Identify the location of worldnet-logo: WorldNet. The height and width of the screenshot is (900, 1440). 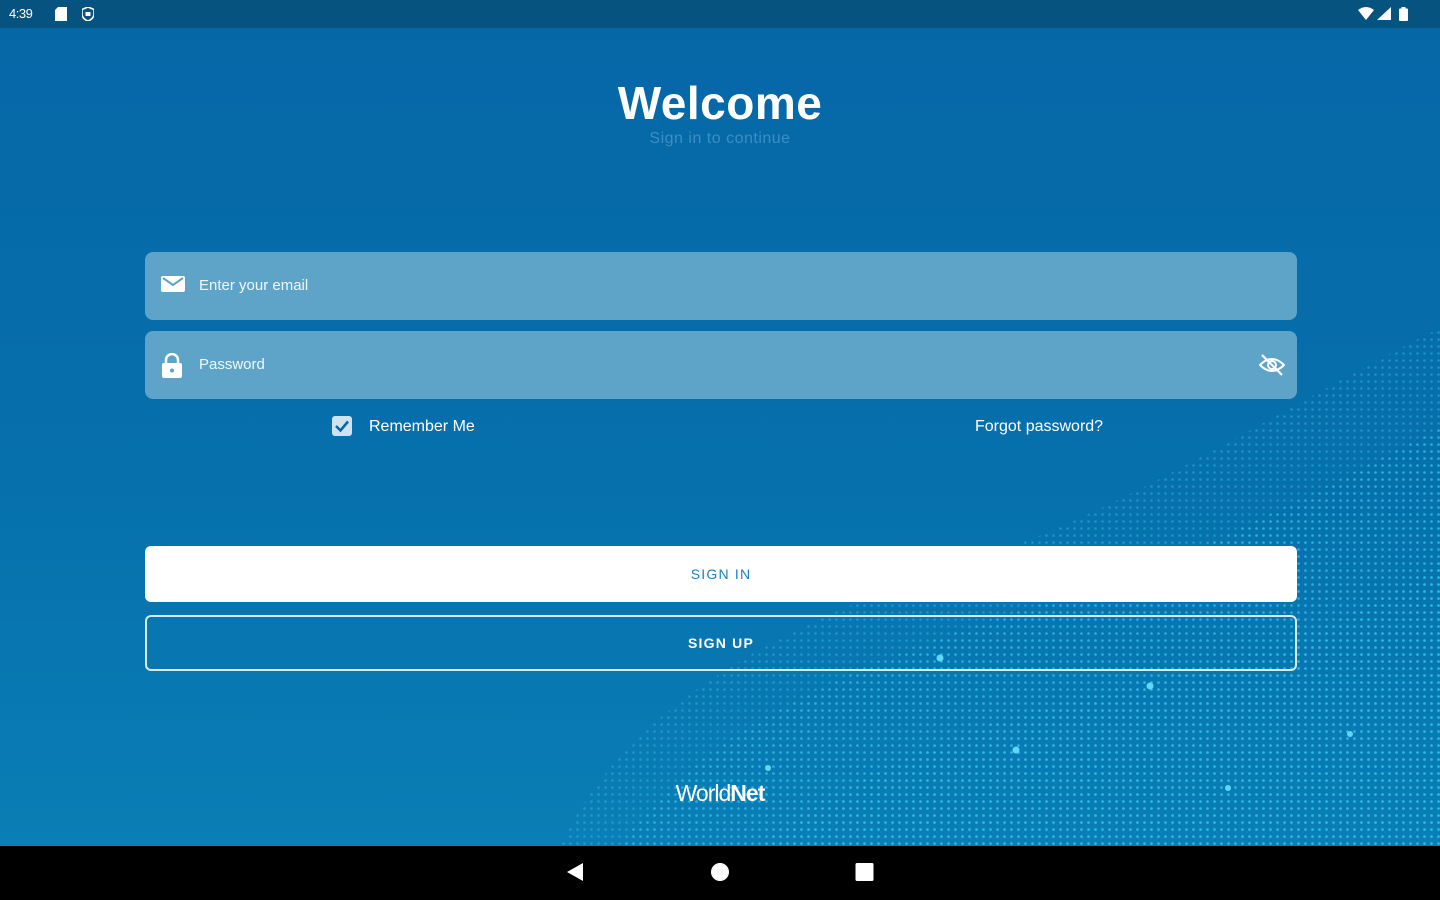
(720, 793).